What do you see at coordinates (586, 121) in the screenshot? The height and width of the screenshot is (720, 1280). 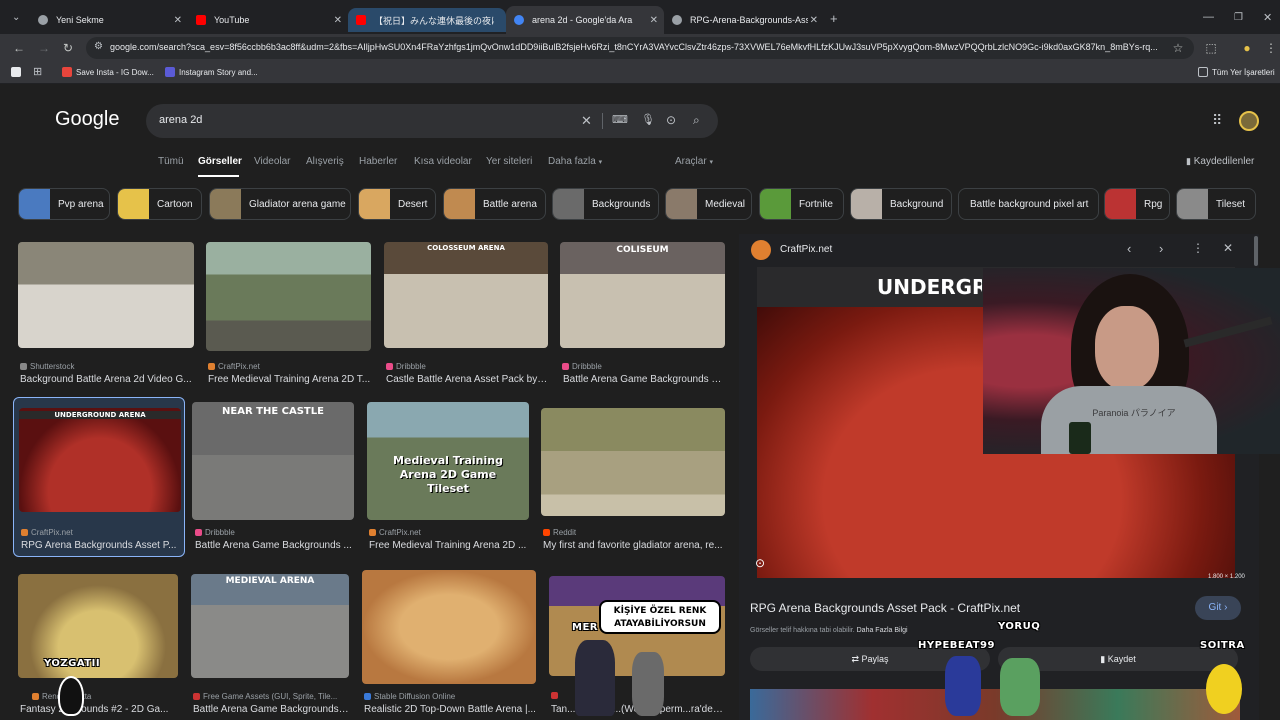 I see `clear-icon: ✕` at bounding box center [586, 121].